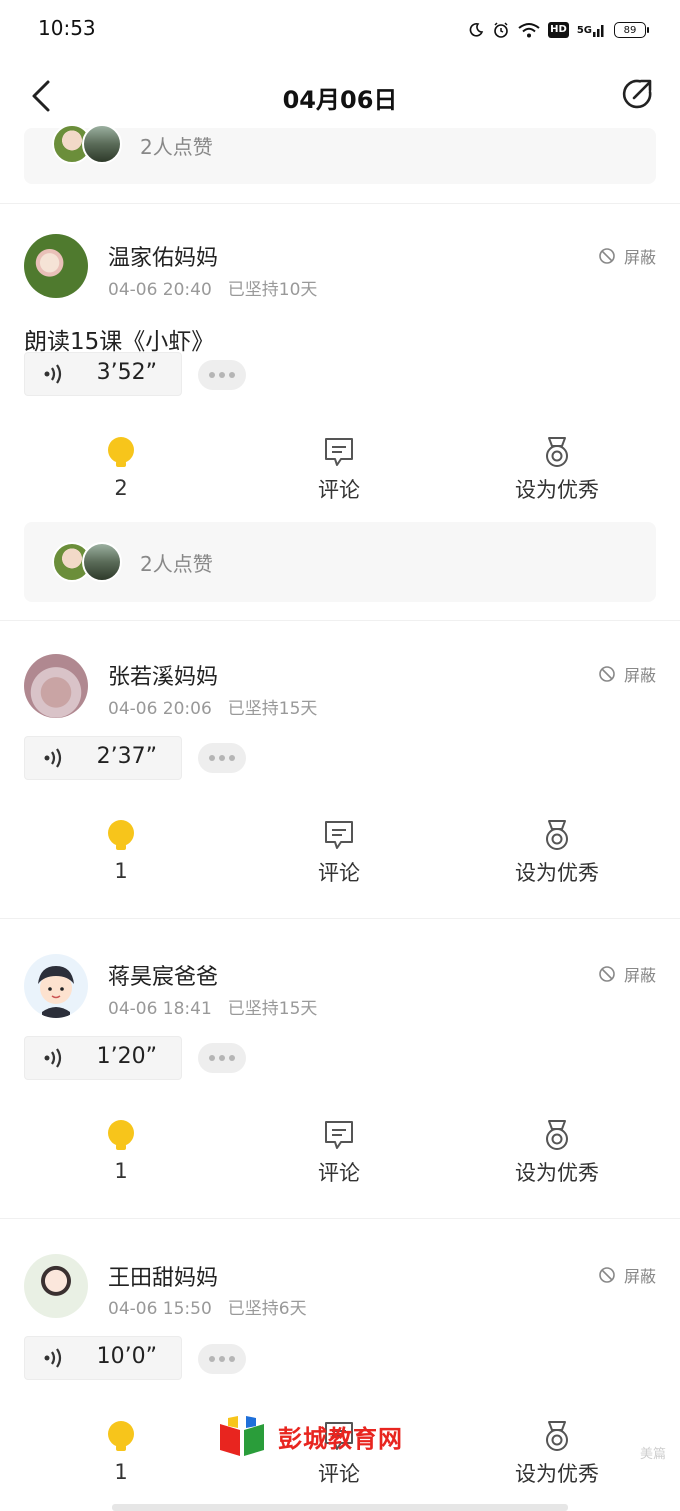  What do you see at coordinates (67, 28) in the screenshot?
I see `status-time: 10:53` at bounding box center [67, 28].